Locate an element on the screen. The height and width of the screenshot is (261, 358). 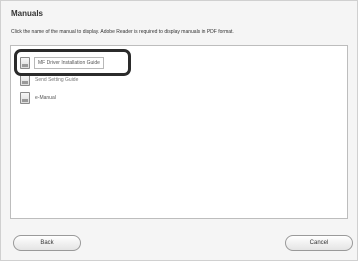
cancel-button: Cancel is located at coordinates (319, 243).